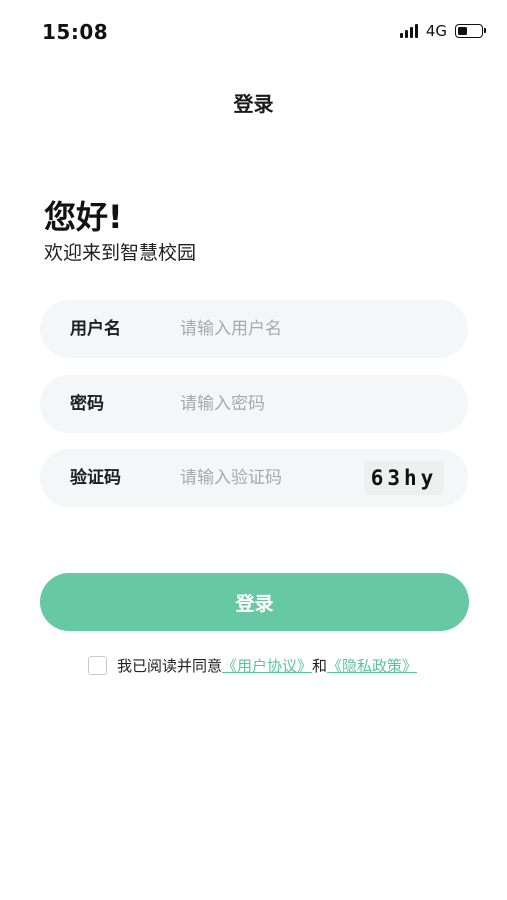  Describe the element at coordinates (87, 404) in the screenshot. I see `password-label: 密码` at that location.